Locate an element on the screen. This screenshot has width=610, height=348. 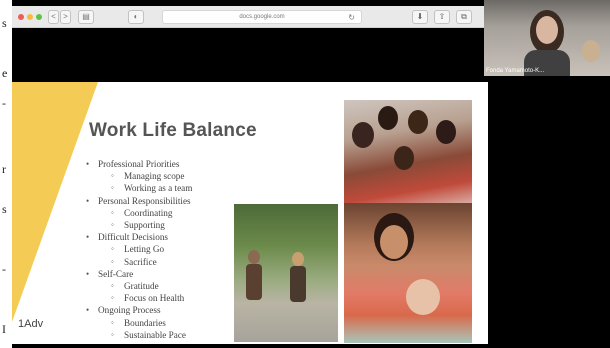
sub-bullet-item: Working as a team is located at coordinates (138, 188).